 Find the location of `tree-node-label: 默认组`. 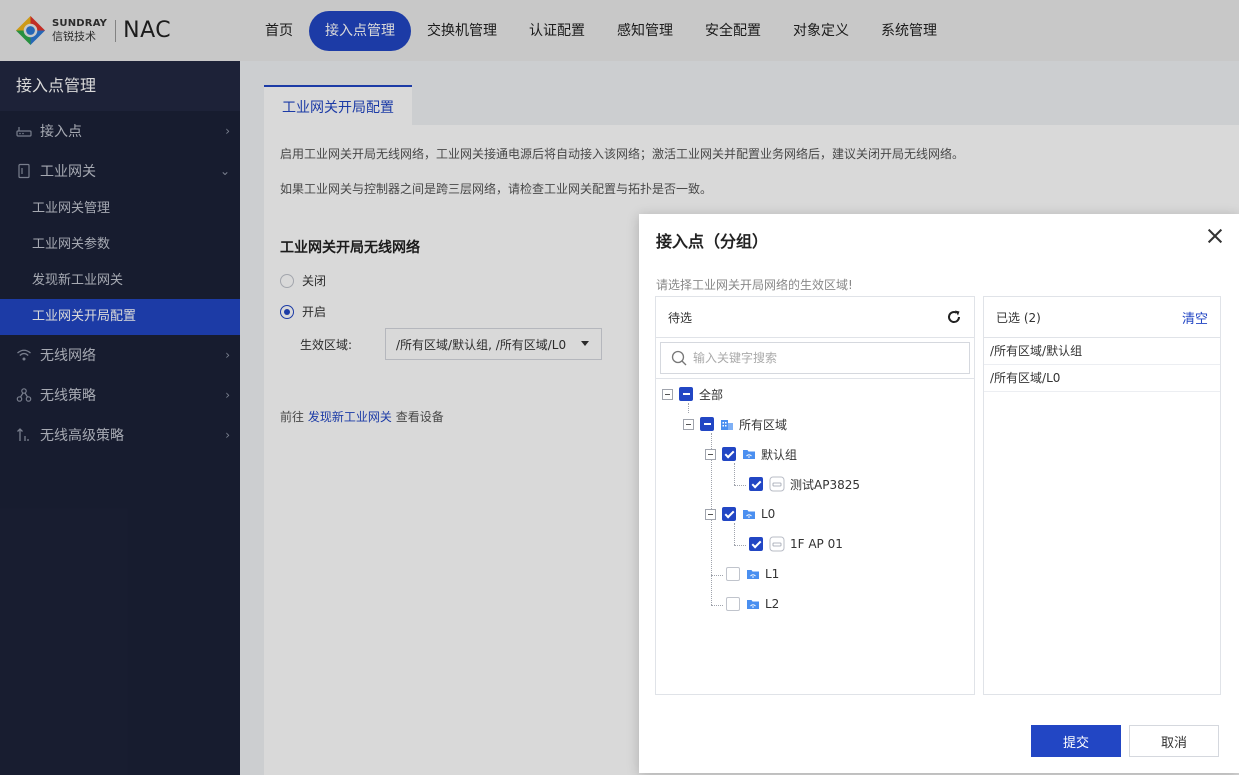

tree-node-label: 默认组 is located at coordinates (779, 454).